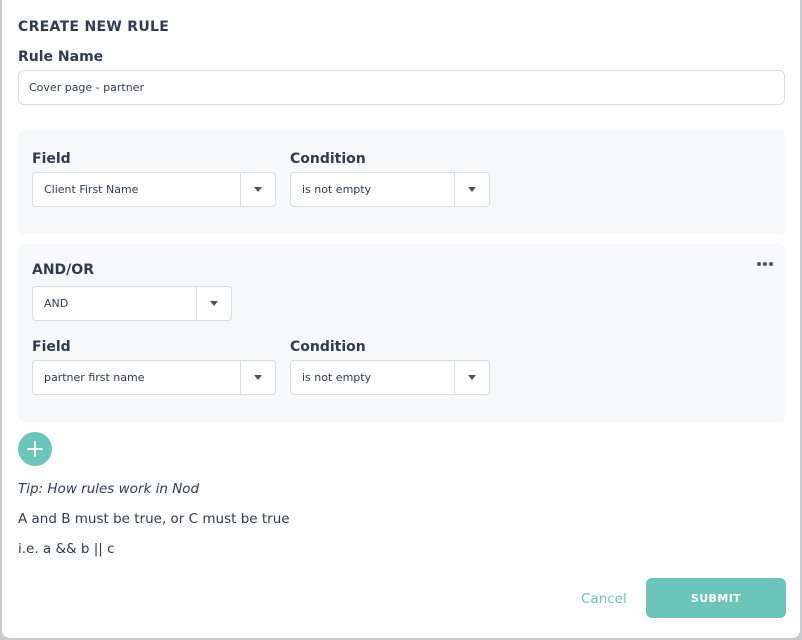 This screenshot has width=802, height=640. I want to click on tip-heading: Tip: How rules work in Nod, so click(109, 489).